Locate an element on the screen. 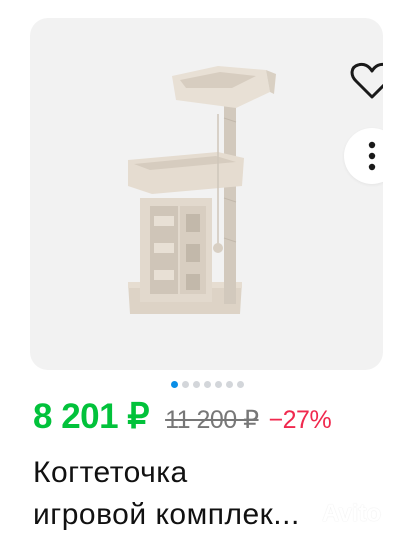  price-row: 8 201 ₽ 11 200 ₽ −27% is located at coordinates (182, 417).